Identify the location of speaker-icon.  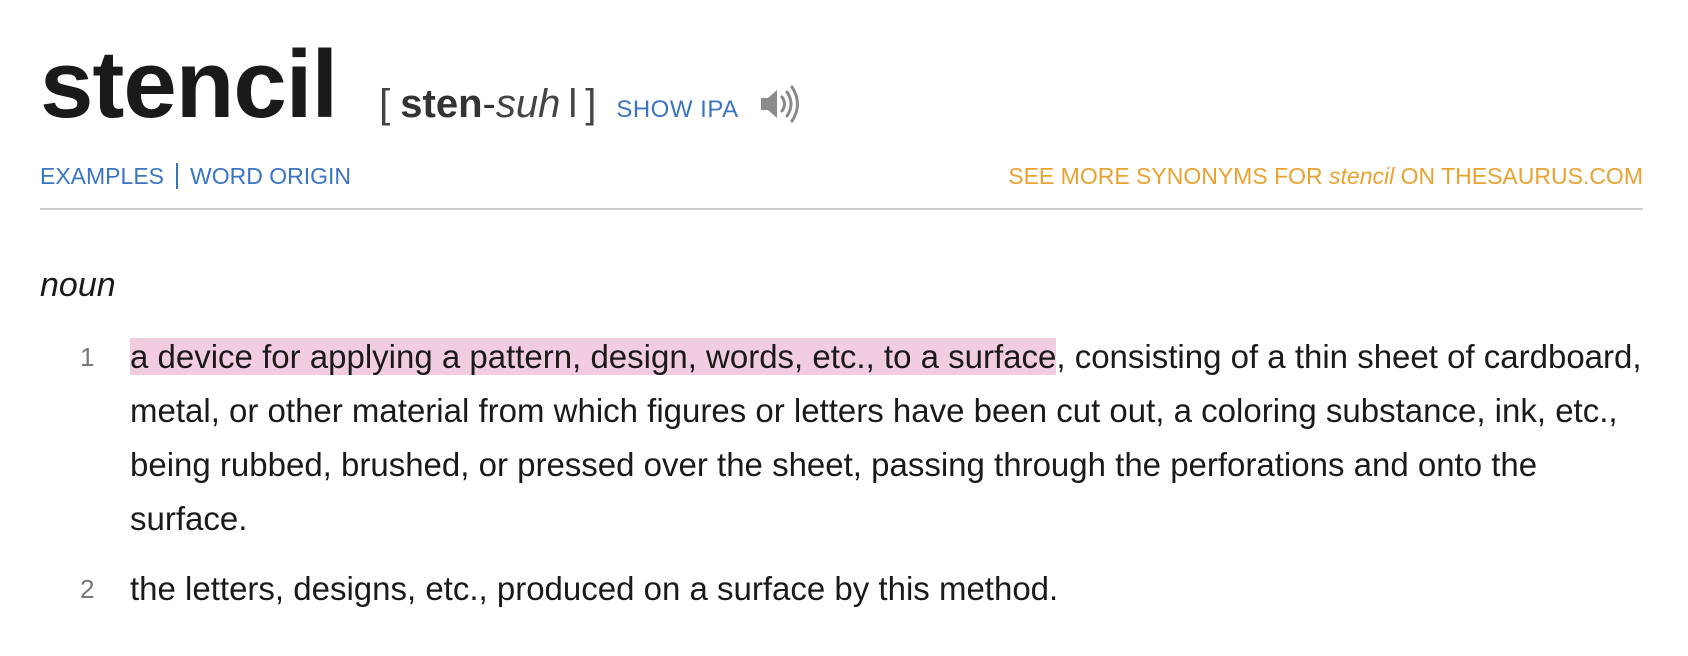
(780, 104).